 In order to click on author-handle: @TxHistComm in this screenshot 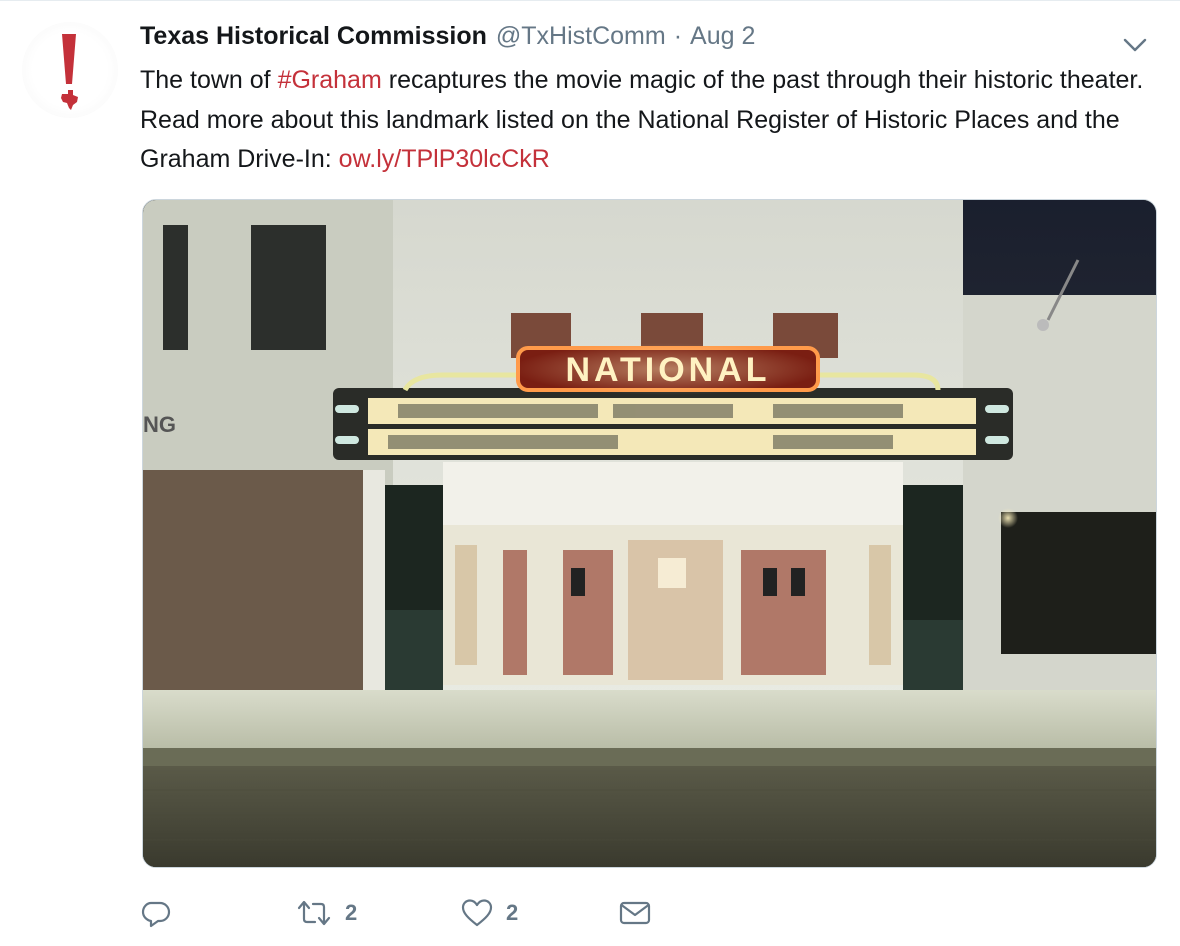, I will do `click(581, 36)`.